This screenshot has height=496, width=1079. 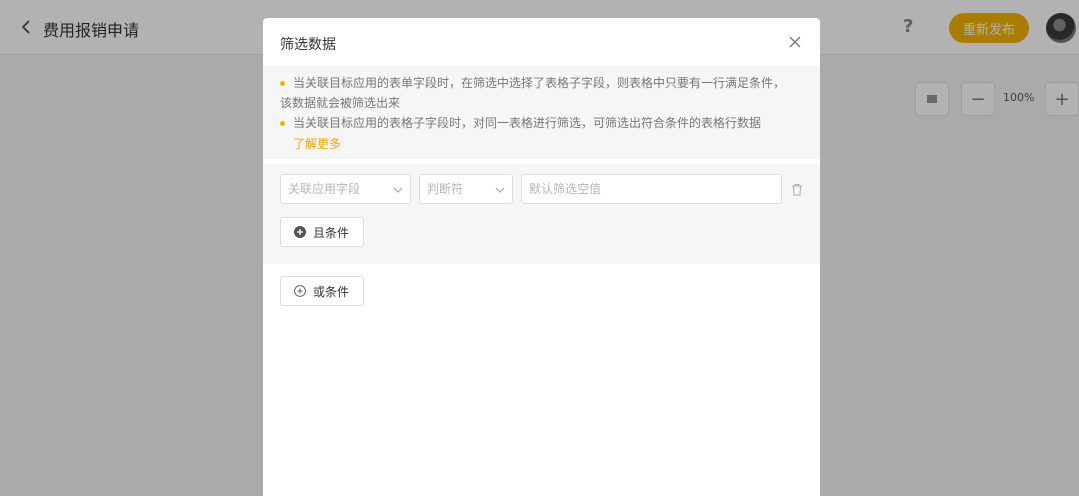 I want to click on modal-title: 筛选数据, so click(x=308, y=45).